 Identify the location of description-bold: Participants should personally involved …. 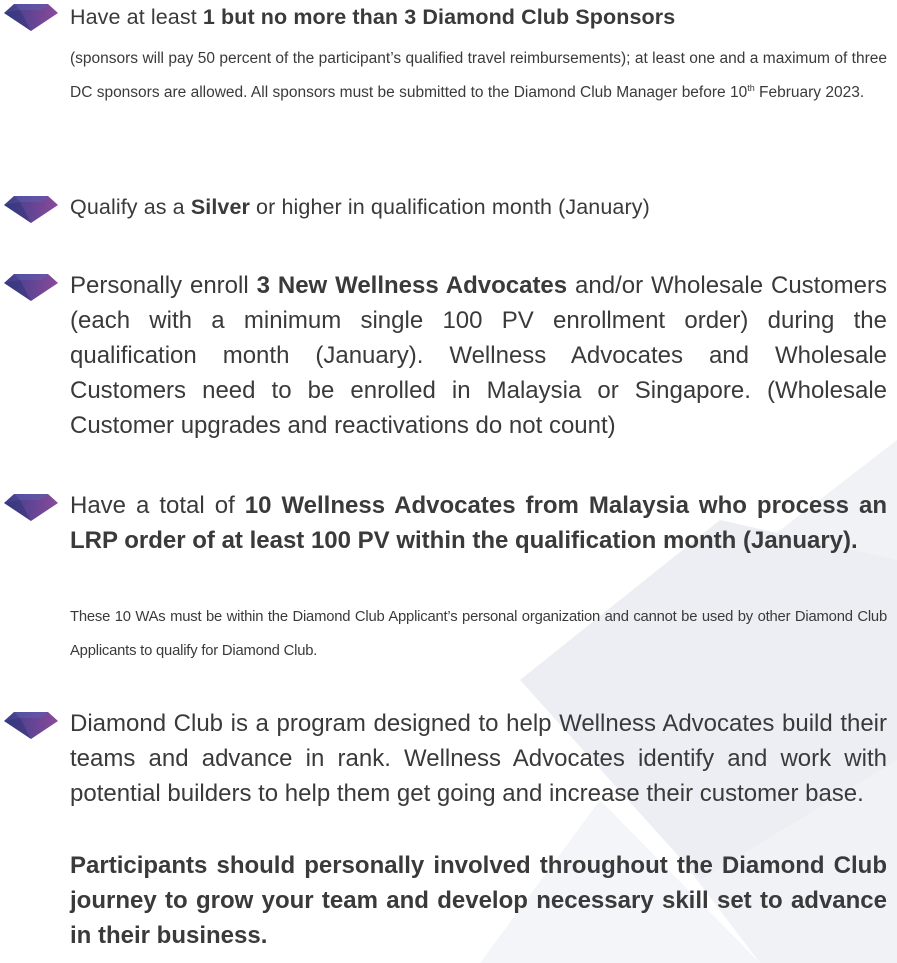
(478, 900).